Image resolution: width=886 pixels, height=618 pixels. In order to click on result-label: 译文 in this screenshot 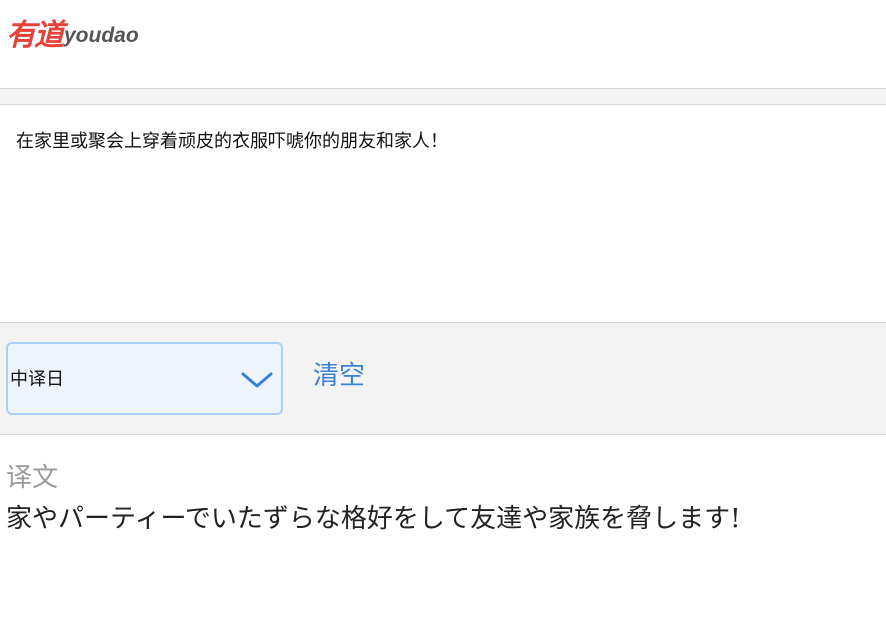, I will do `click(32, 478)`.